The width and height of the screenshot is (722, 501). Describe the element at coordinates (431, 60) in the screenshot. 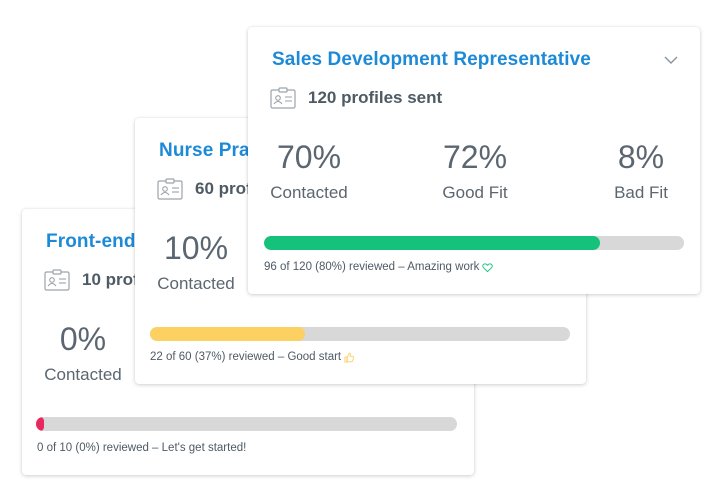

I see `job-title: Sales Development Representative` at that location.